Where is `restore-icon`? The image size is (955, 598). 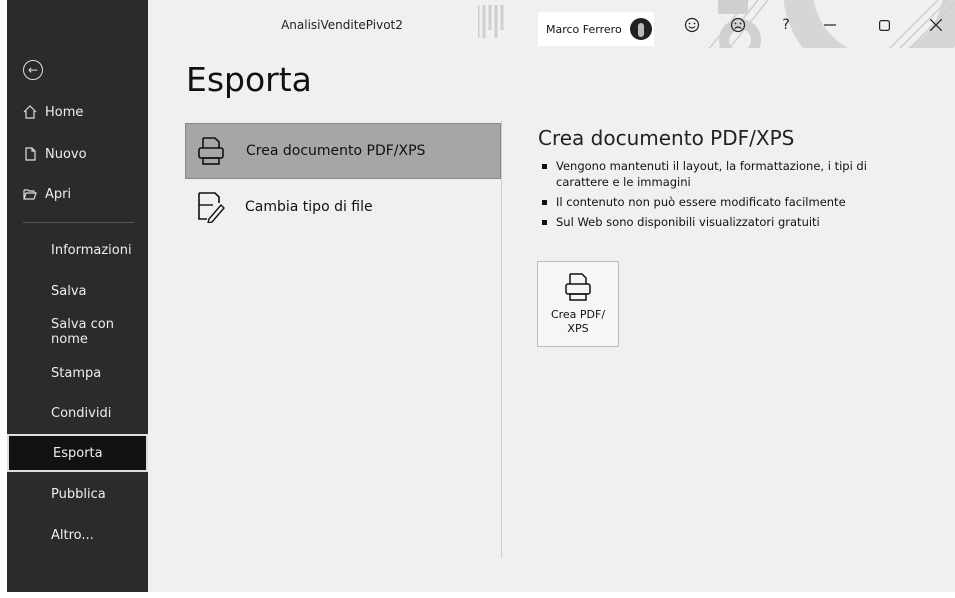
restore-icon is located at coordinates (884, 25).